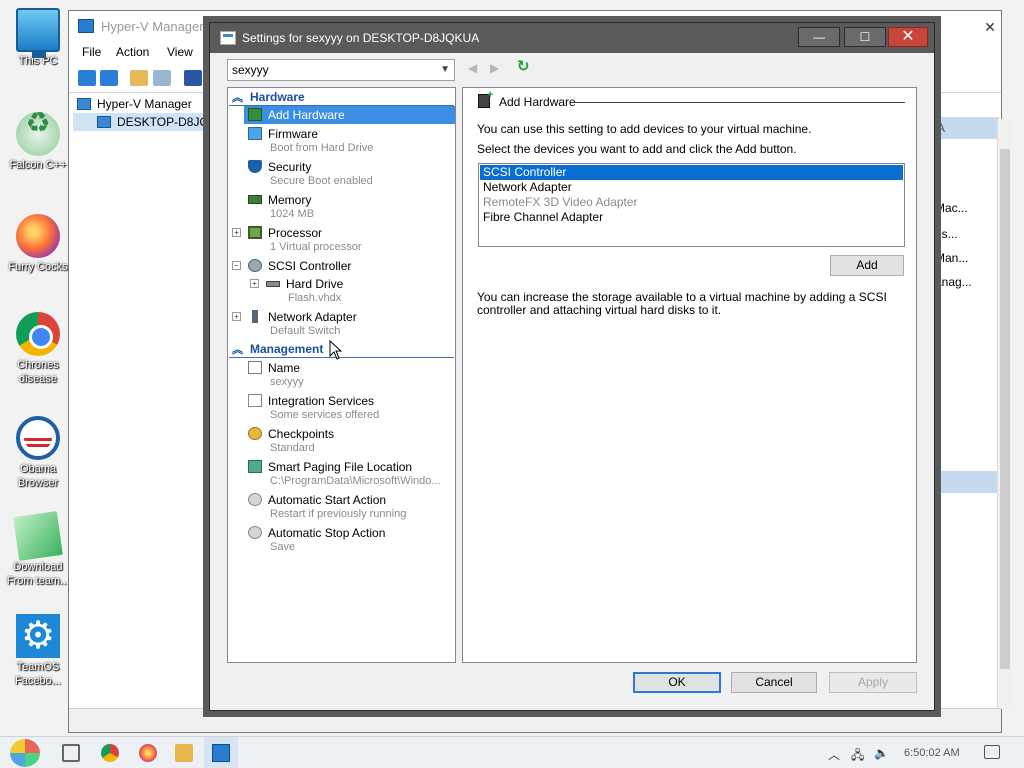 The width and height of the screenshot is (1024, 768). I want to click on tree-item-memory: Memory 1024 MB, so click(341, 207).